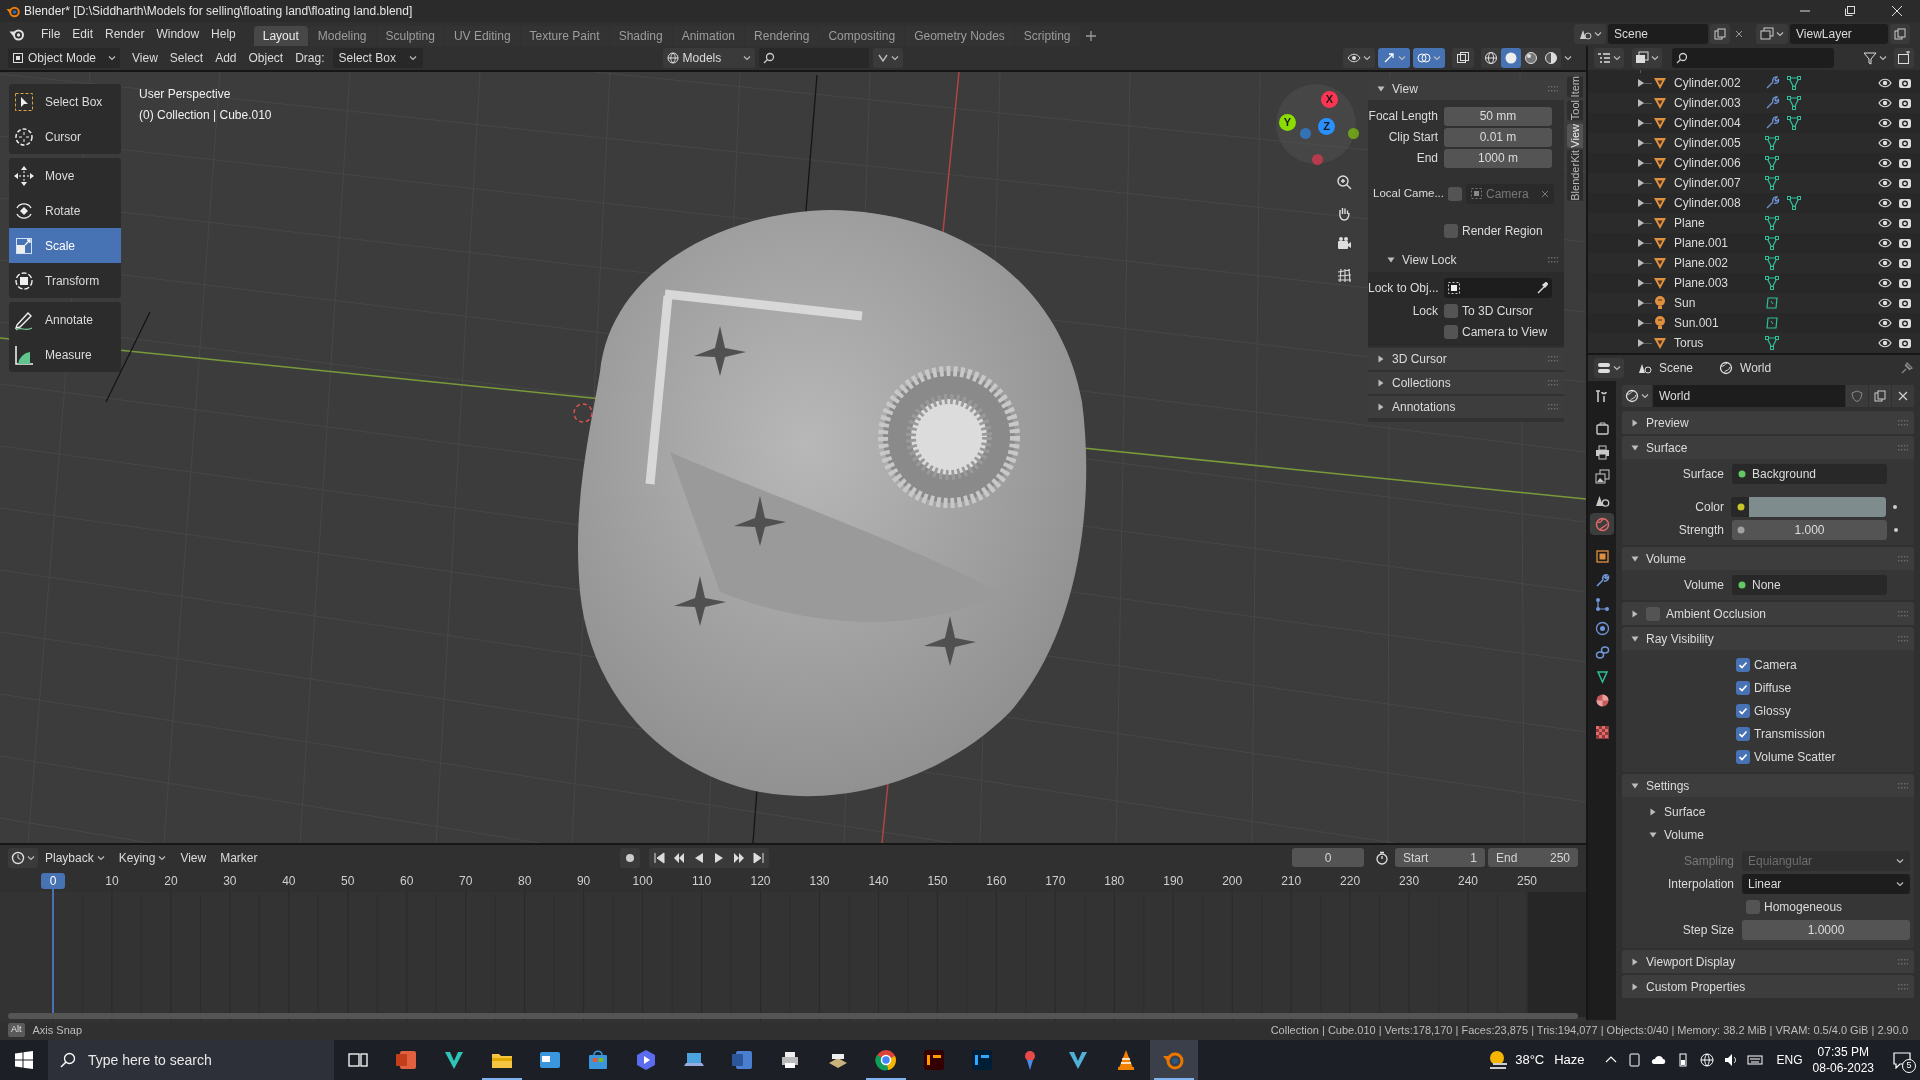 The height and width of the screenshot is (1080, 1920). Describe the element at coordinates (1719, 223) in the screenshot. I see `object-name: Plane` at that location.